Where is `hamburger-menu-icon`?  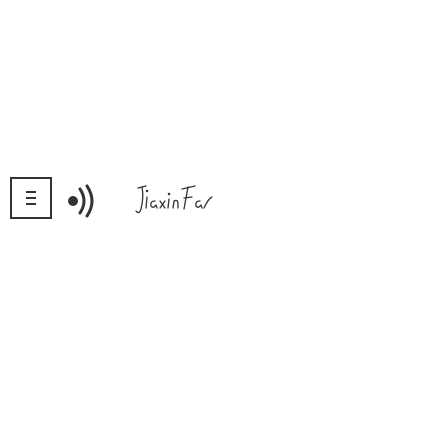
hamburger-menu-icon is located at coordinates (31, 198).